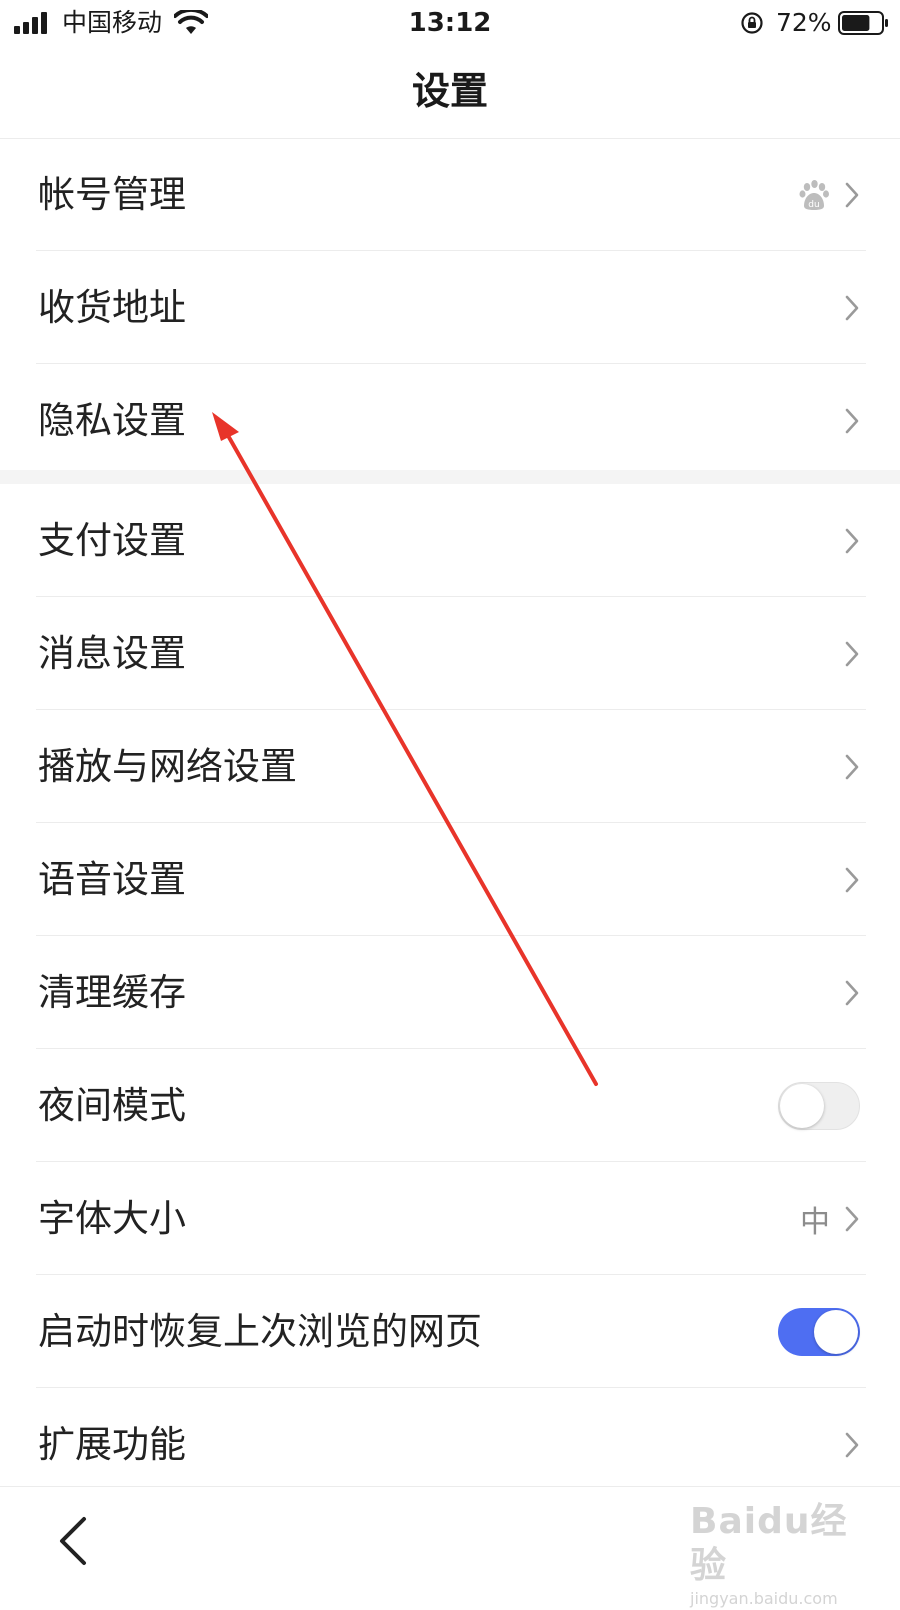 The height and width of the screenshot is (1610, 900). Describe the element at coordinates (451, 194) in the screenshot. I see `settings-item-account-management: 帐号管理 du` at that location.